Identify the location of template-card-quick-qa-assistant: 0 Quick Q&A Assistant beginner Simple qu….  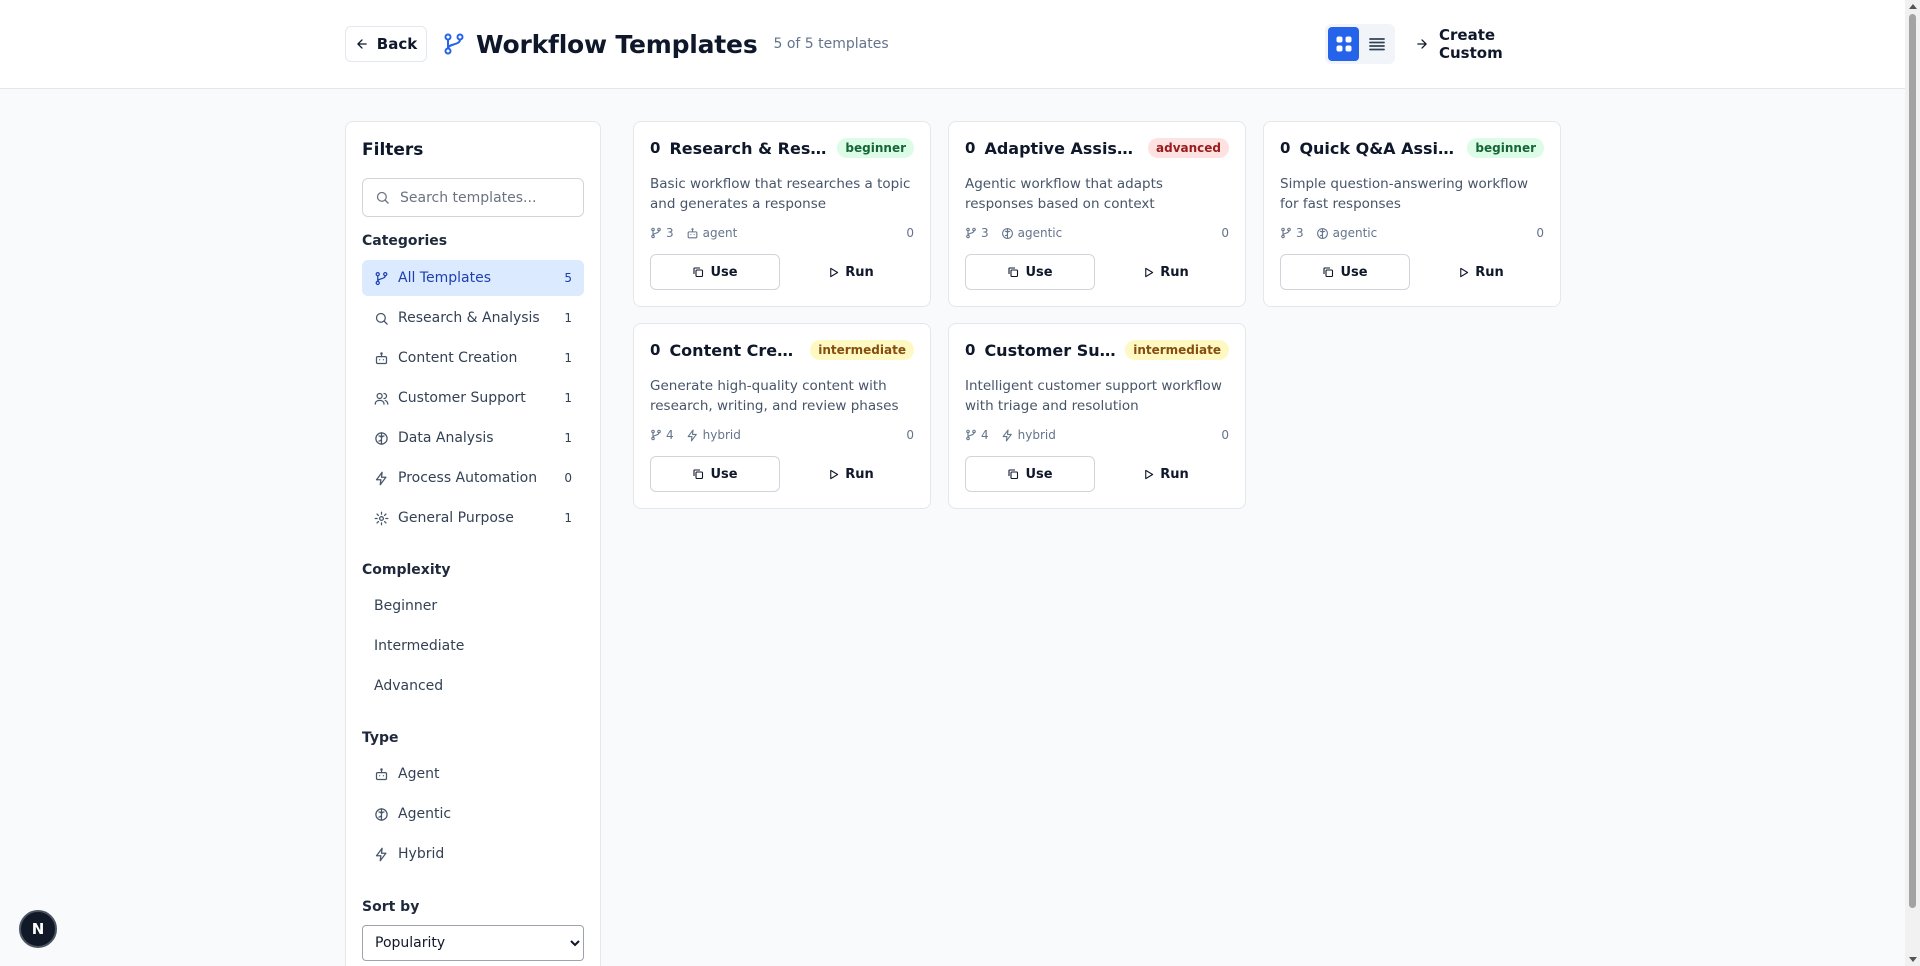
(1412, 214).